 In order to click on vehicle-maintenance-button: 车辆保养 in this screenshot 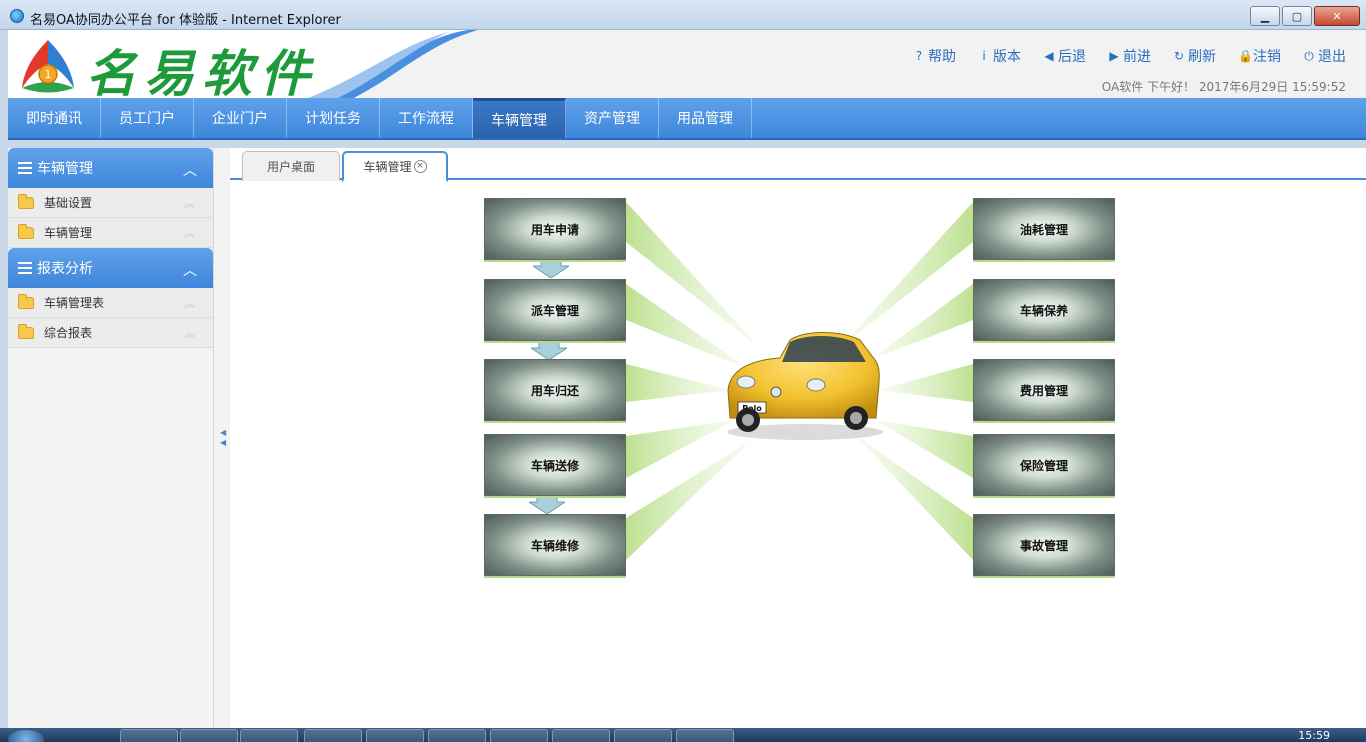, I will do `click(1044, 310)`.